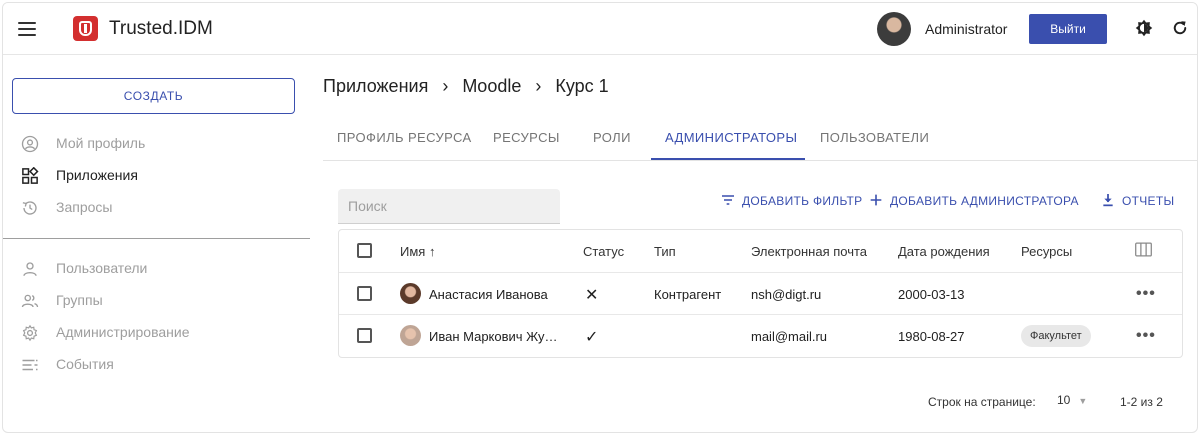  What do you see at coordinates (156, 238) in the screenshot?
I see `sidebar-divider` at bounding box center [156, 238].